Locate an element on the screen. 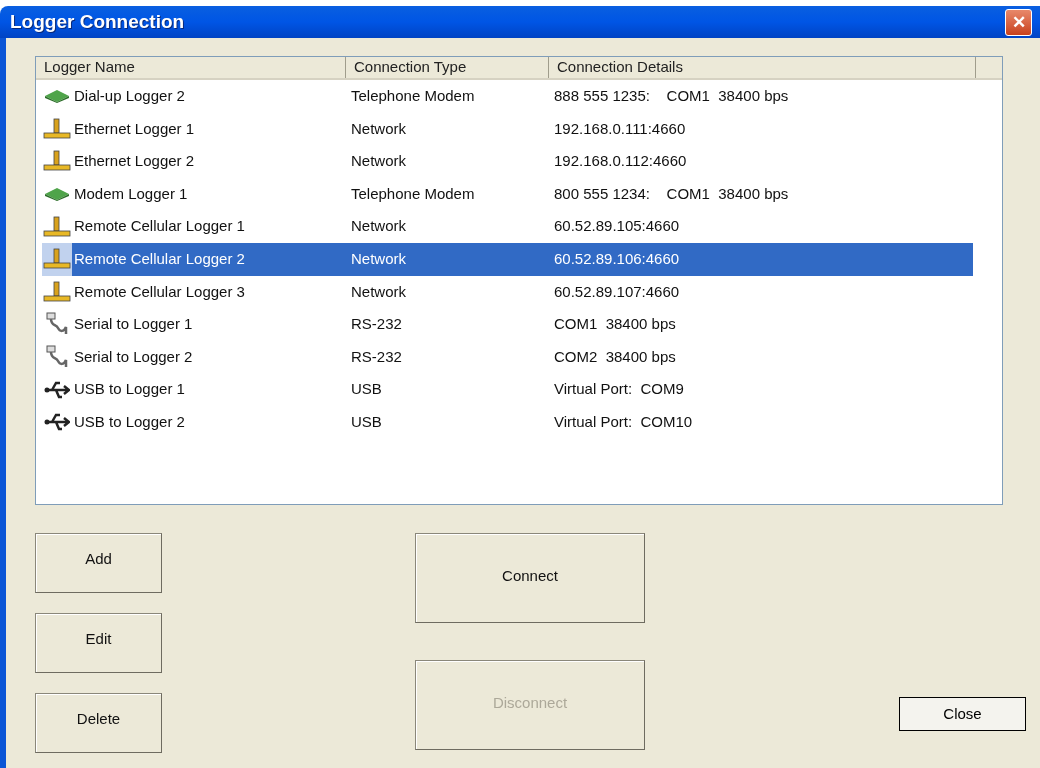  list-row: Dial-up Logger 2 Telephone Modem 888 555 1235: COM1 38400 bps is located at coordinates (522, 96).